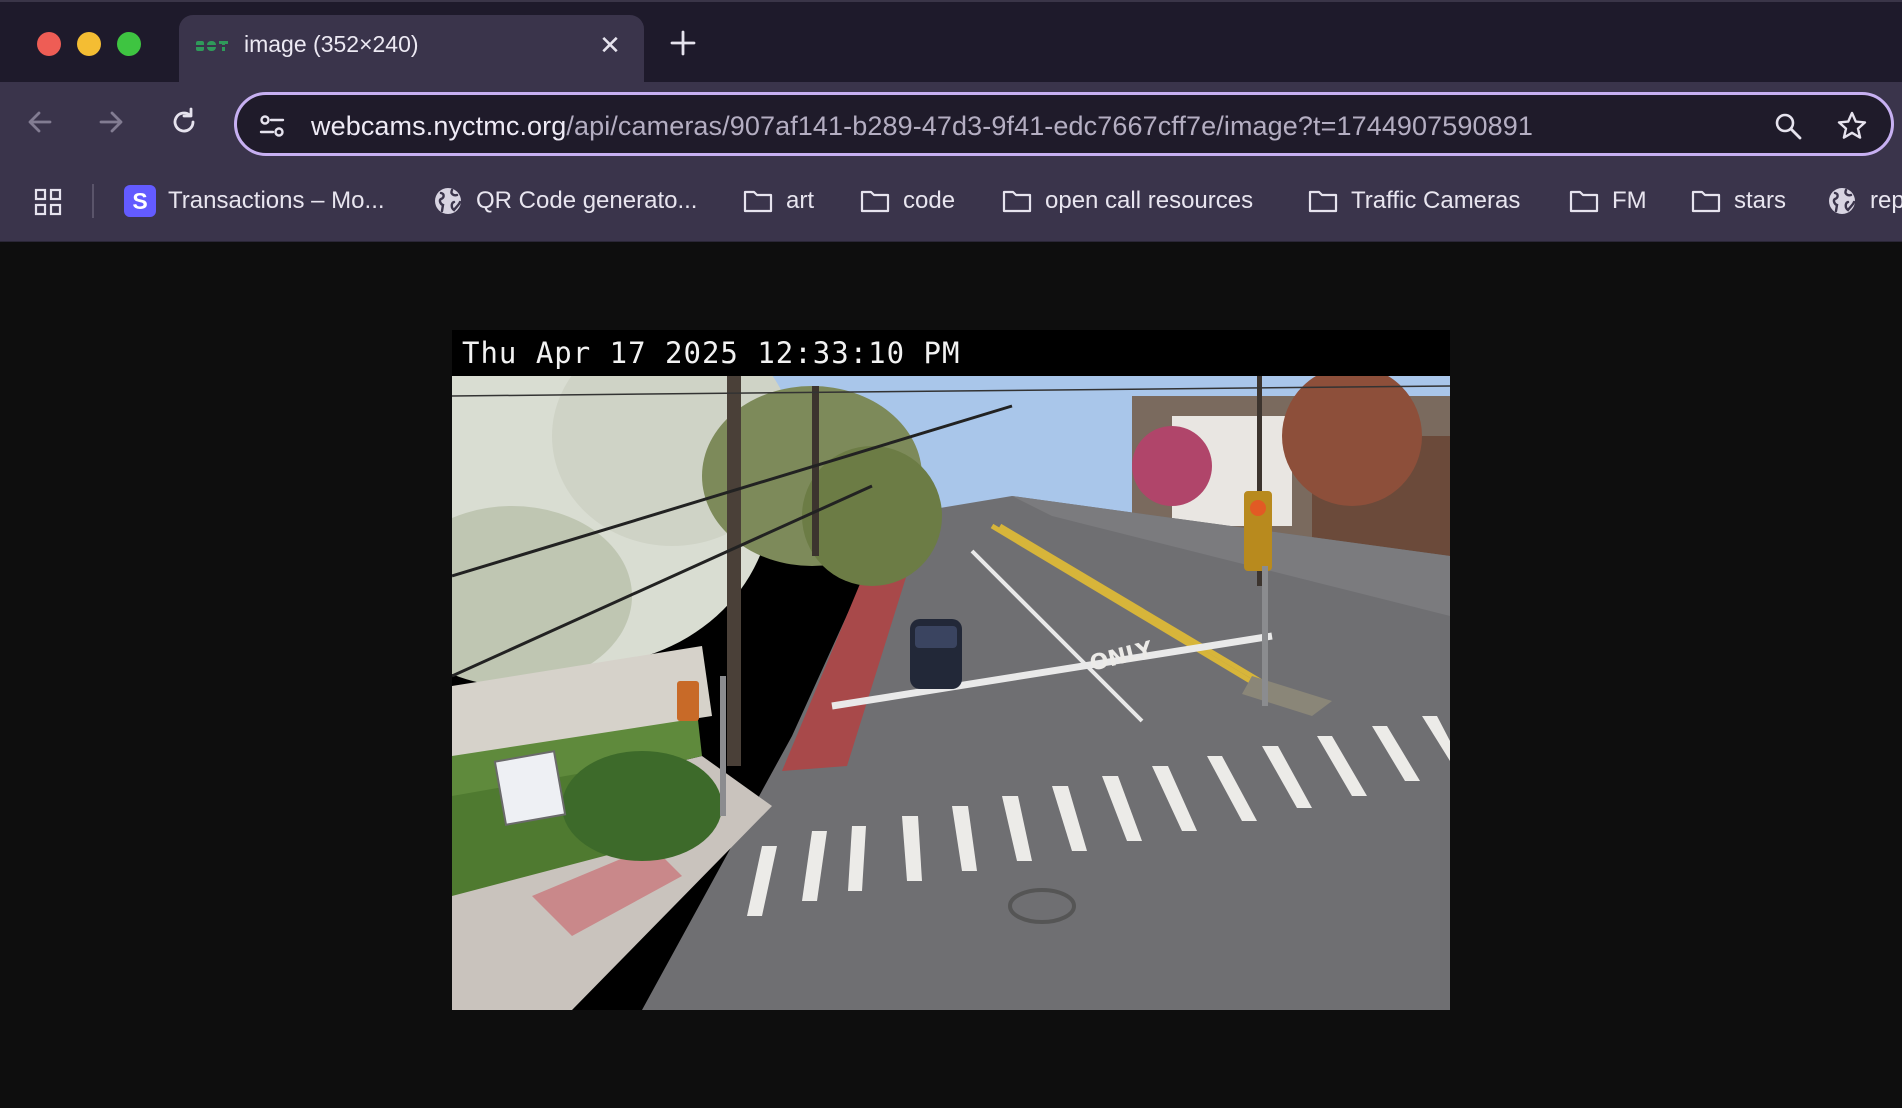 The image size is (1902, 1108). What do you see at coordinates (184, 122) in the screenshot?
I see `reload-icon` at bounding box center [184, 122].